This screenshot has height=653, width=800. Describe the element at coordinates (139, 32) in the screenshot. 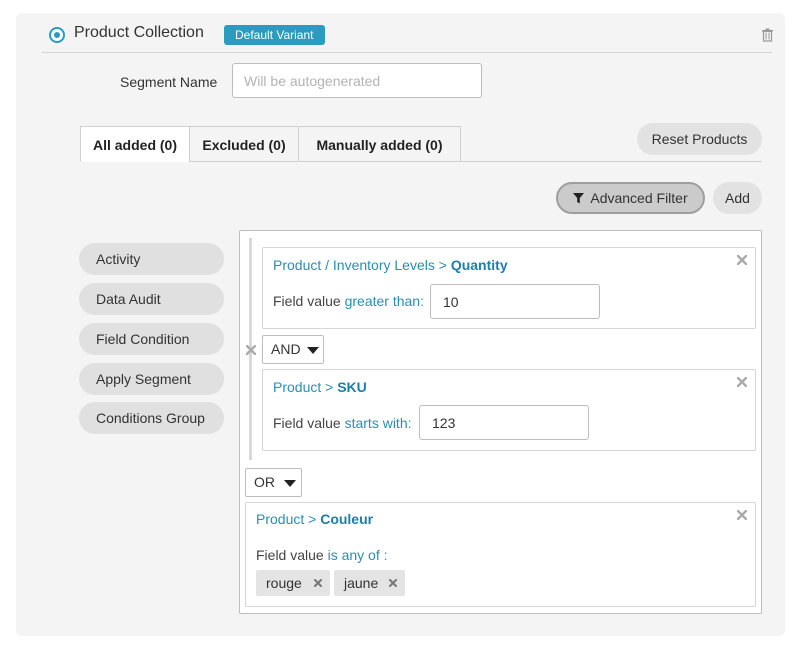

I see `collection-title: Product Collection` at that location.